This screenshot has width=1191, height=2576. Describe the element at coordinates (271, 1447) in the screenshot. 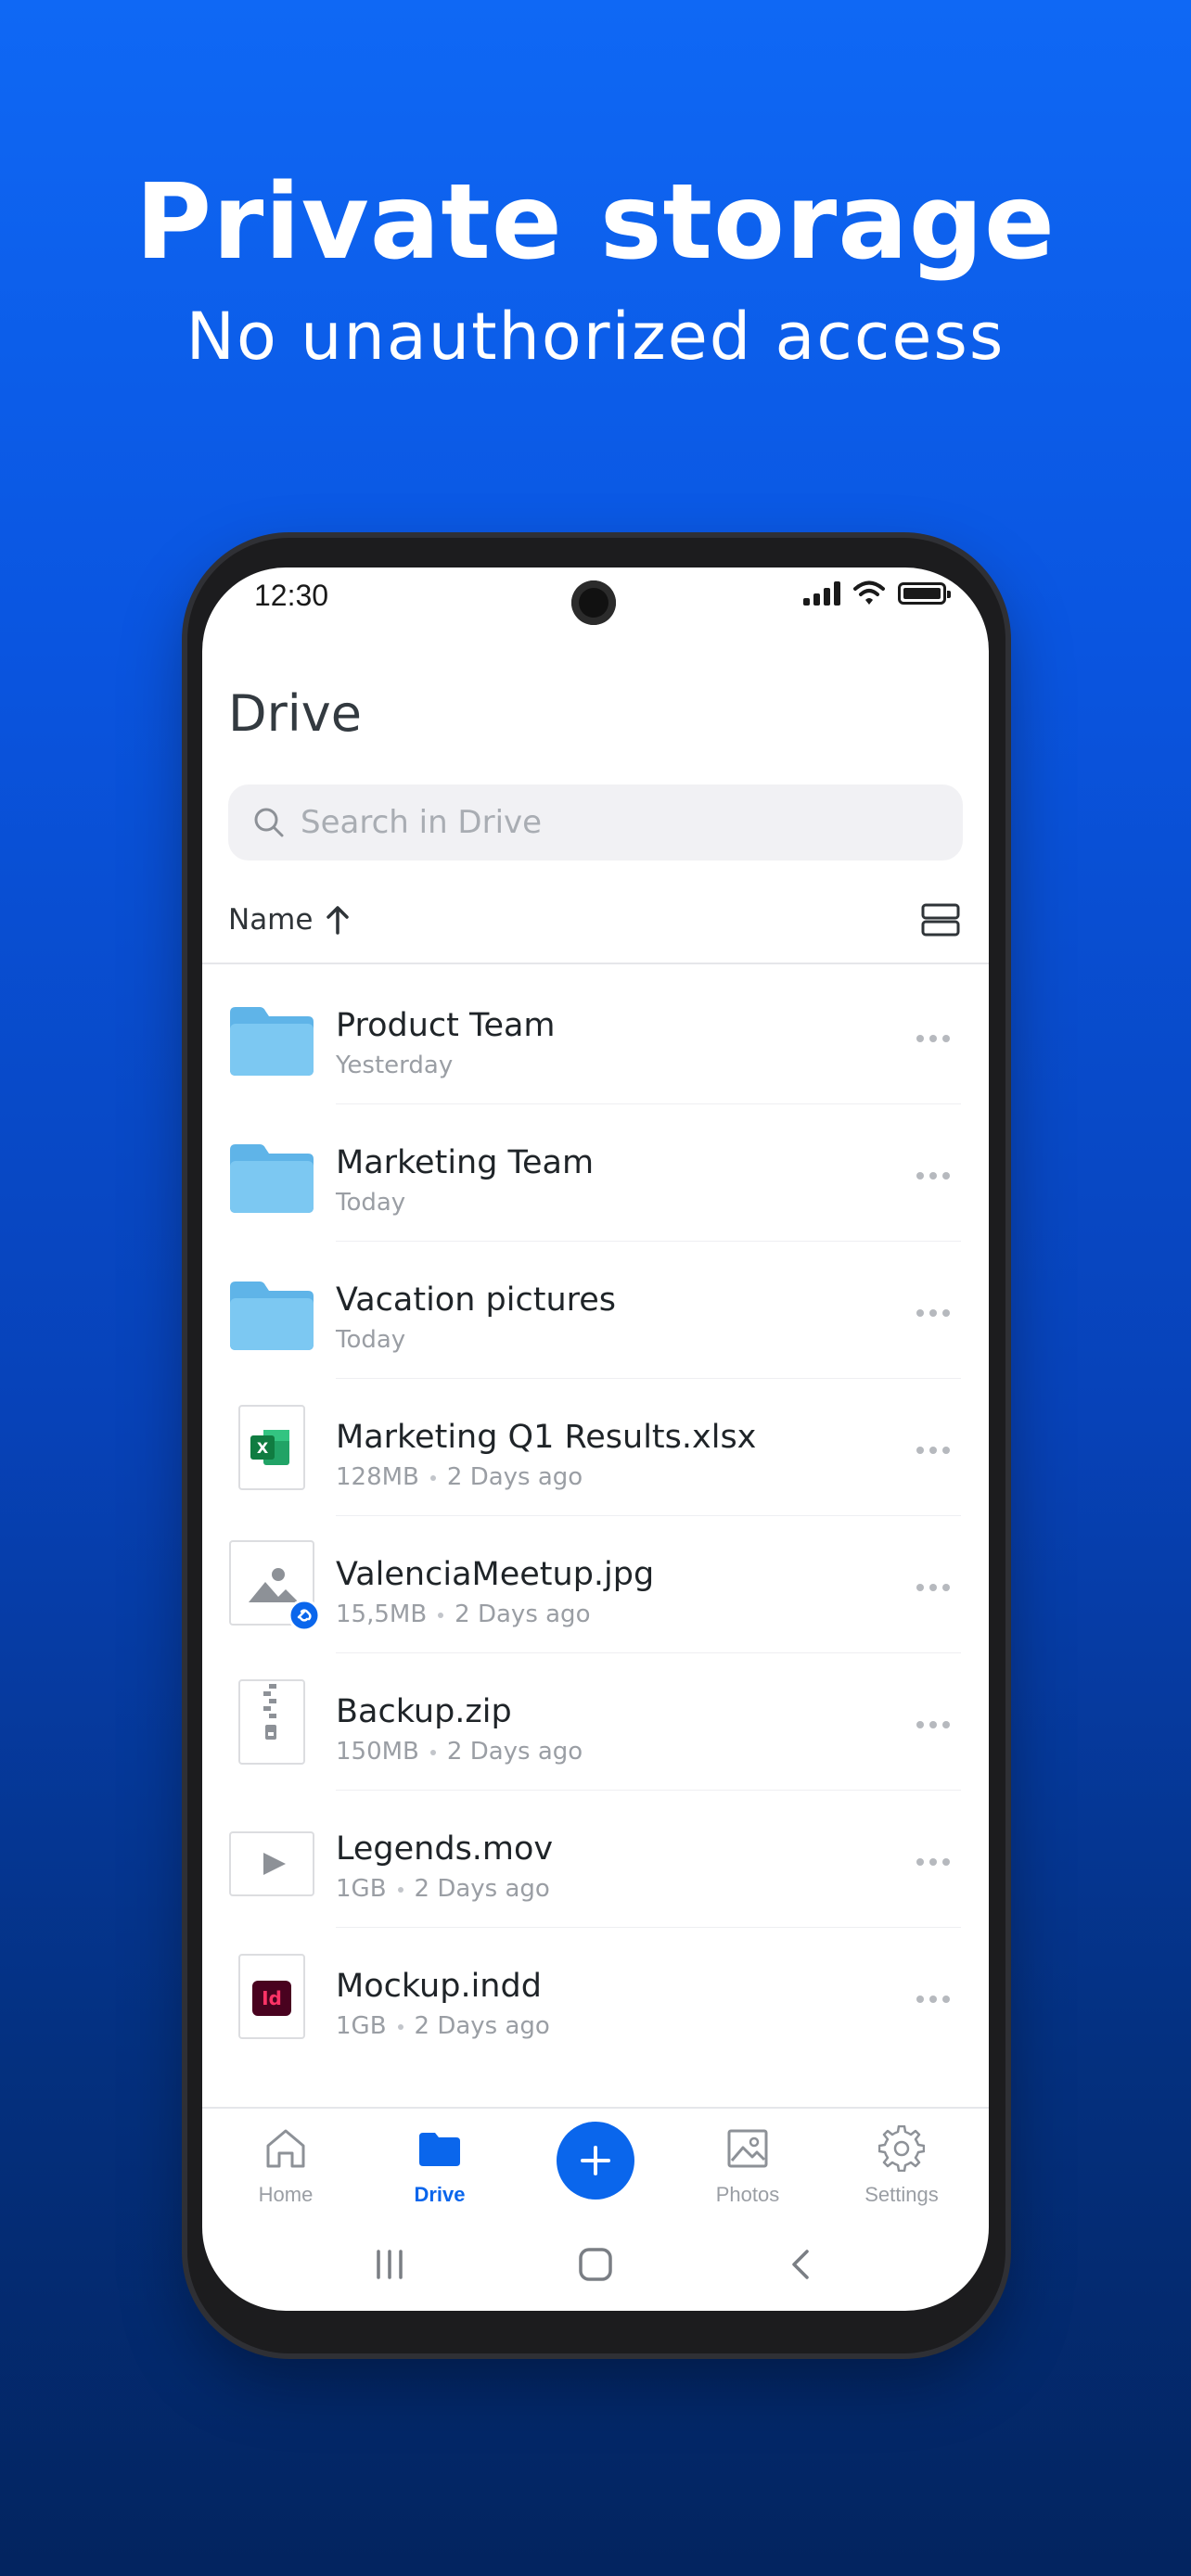

I see `excel-icon: X` at that location.